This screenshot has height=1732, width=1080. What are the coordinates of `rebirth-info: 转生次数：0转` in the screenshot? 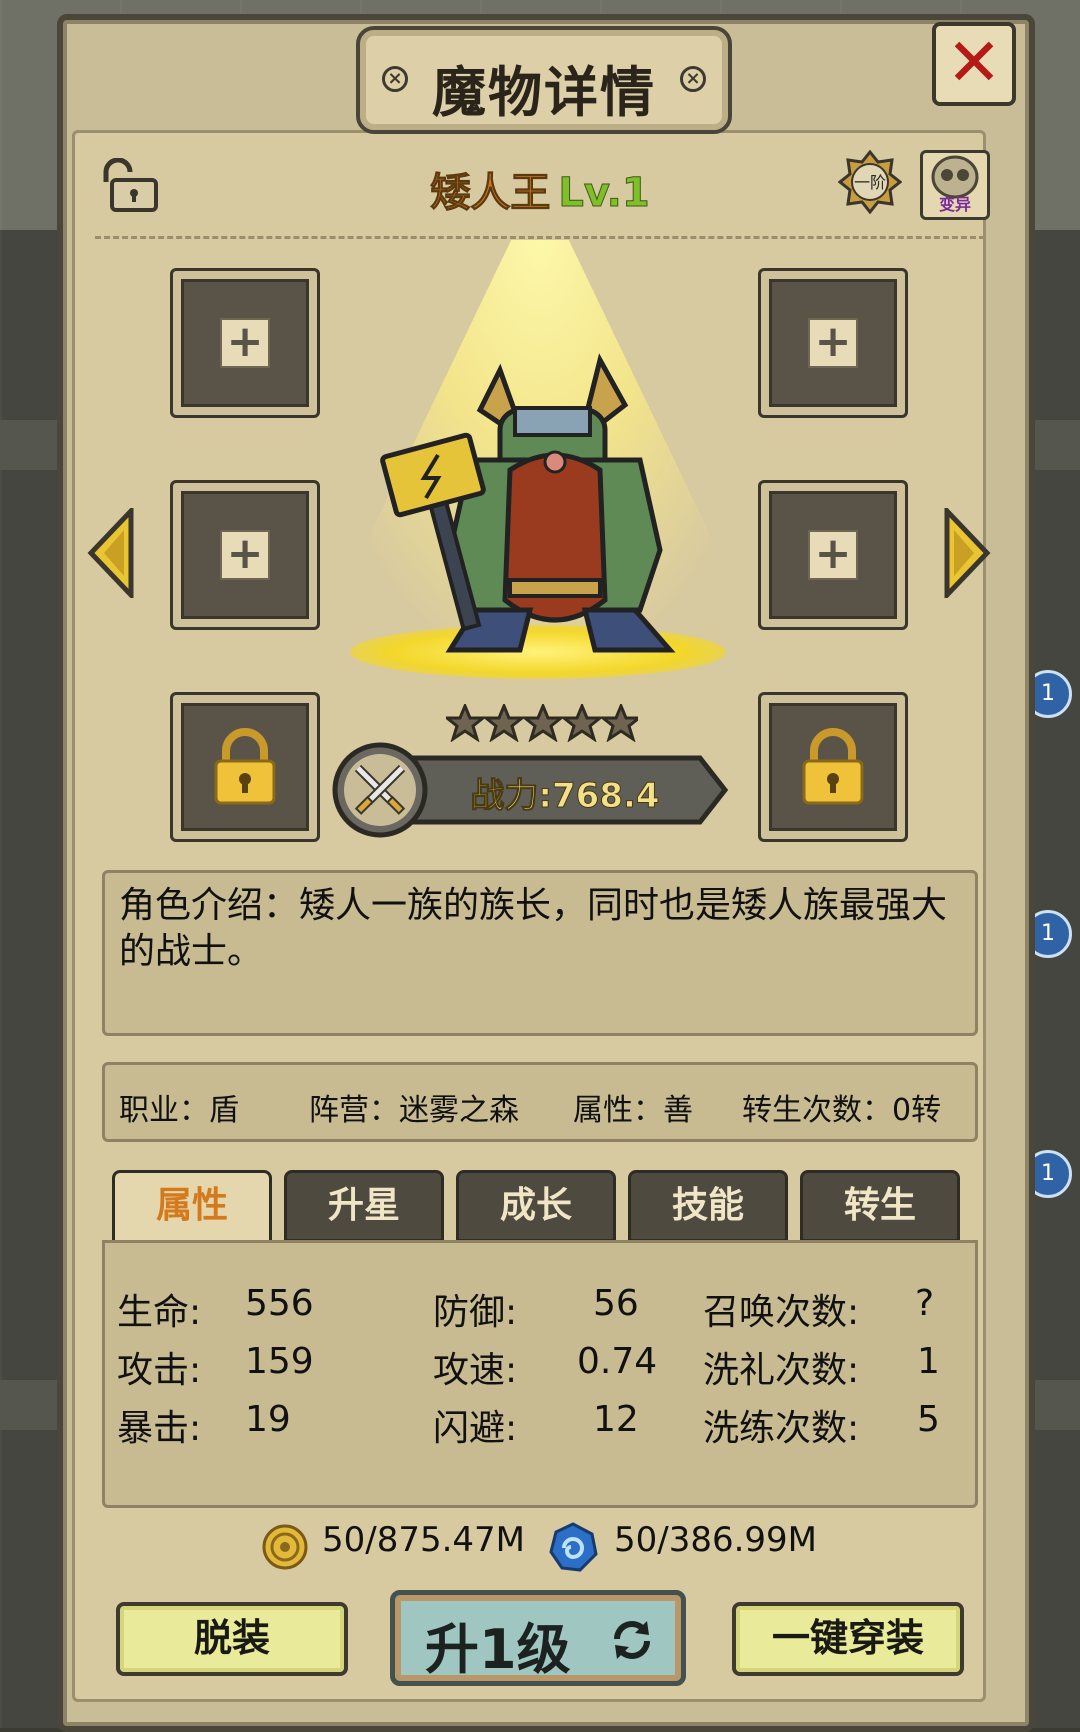 It's located at (842, 1110).